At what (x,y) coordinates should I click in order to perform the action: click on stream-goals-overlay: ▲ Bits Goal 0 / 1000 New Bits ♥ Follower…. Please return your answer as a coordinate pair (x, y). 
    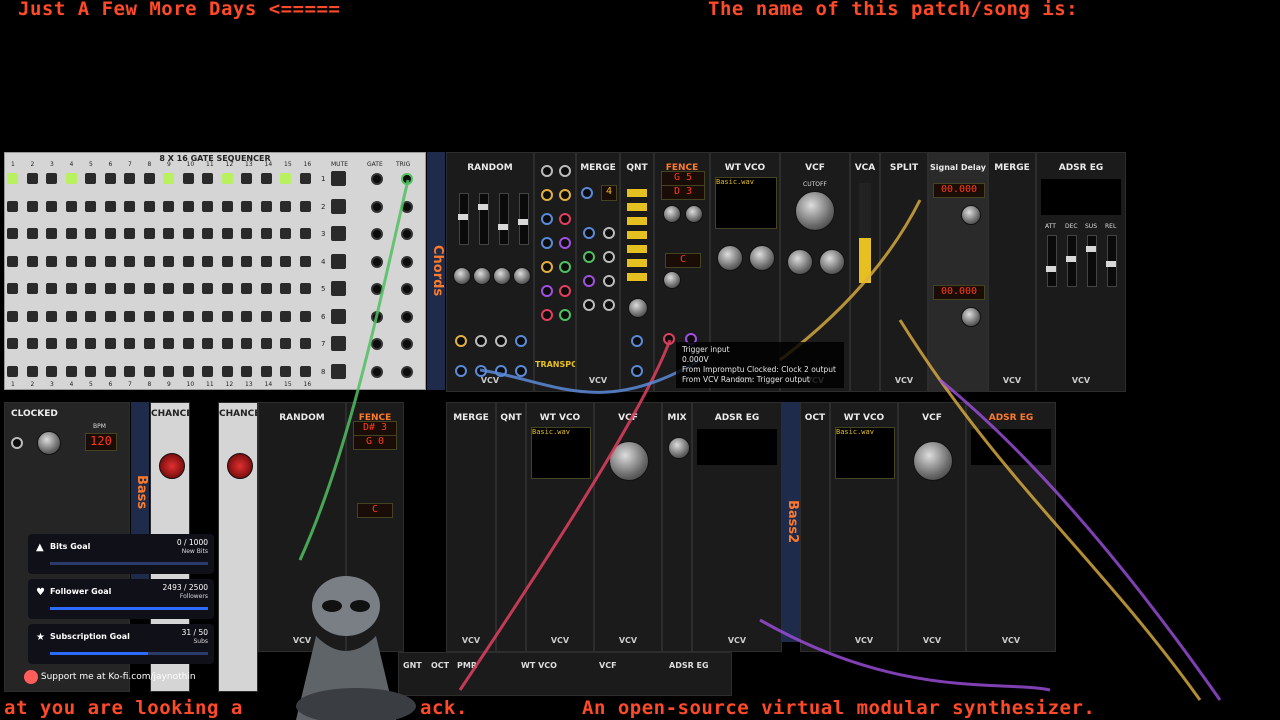
    Looking at the image, I should click on (120, 599).